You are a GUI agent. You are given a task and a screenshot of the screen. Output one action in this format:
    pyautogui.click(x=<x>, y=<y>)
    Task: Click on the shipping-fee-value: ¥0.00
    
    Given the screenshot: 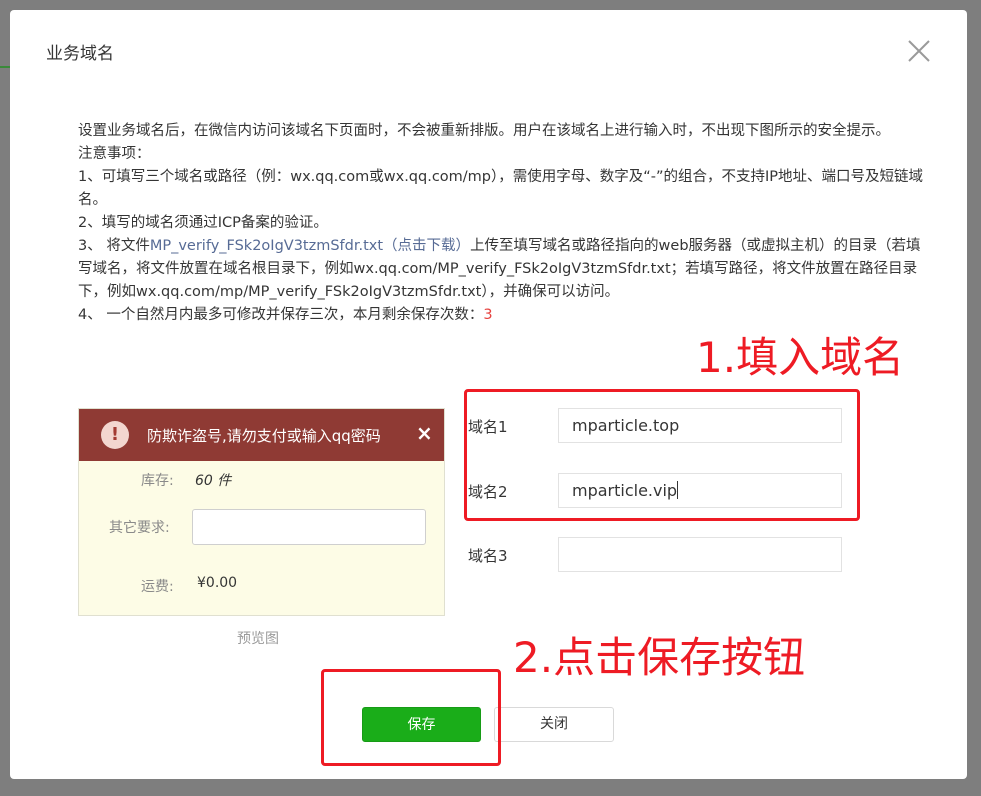 What is the action you would take?
    pyautogui.click(x=217, y=583)
    